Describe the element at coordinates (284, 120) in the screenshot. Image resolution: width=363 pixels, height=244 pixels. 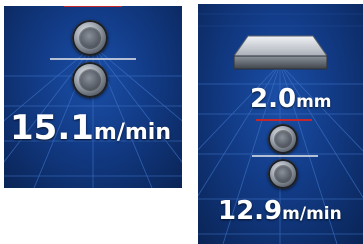
I see `red-marker-line` at that location.